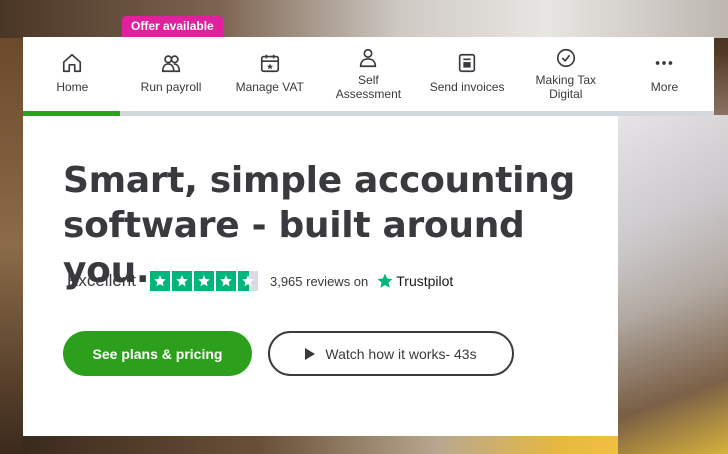 The width and height of the screenshot is (728, 454). Describe the element at coordinates (467, 63) in the screenshot. I see `invoice-icon` at that location.